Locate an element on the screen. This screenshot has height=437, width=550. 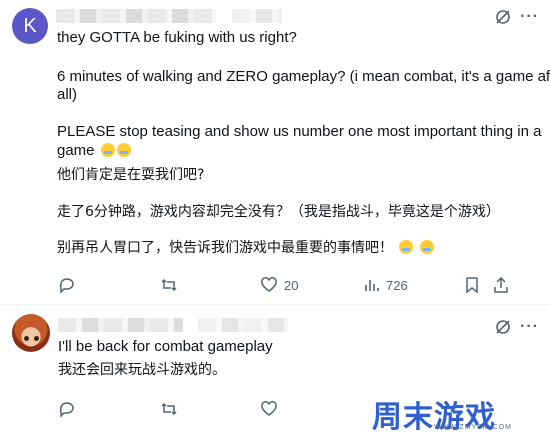
tweet-text-line: all) is located at coordinates (67, 94).